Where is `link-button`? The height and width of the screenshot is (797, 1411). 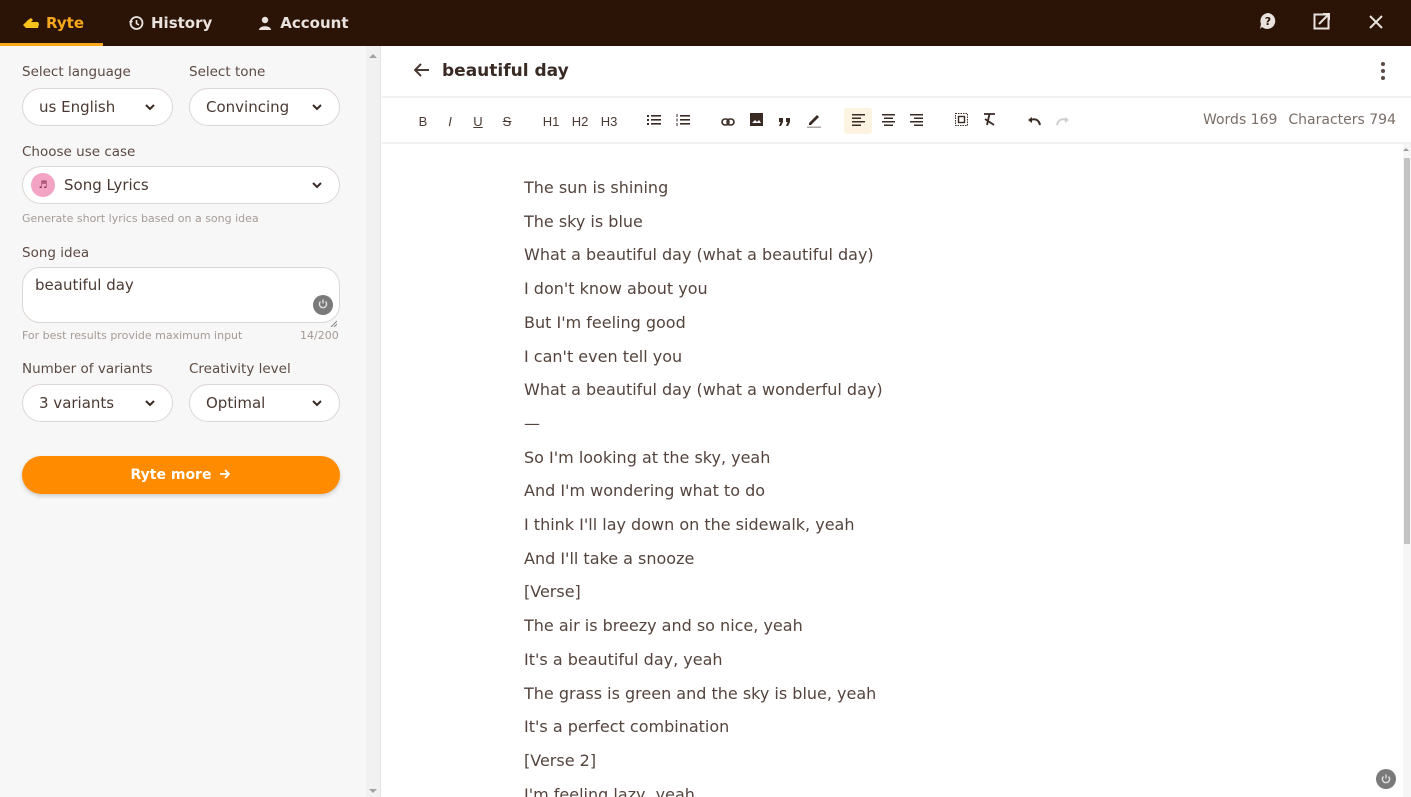
link-button is located at coordinates (728, 121).